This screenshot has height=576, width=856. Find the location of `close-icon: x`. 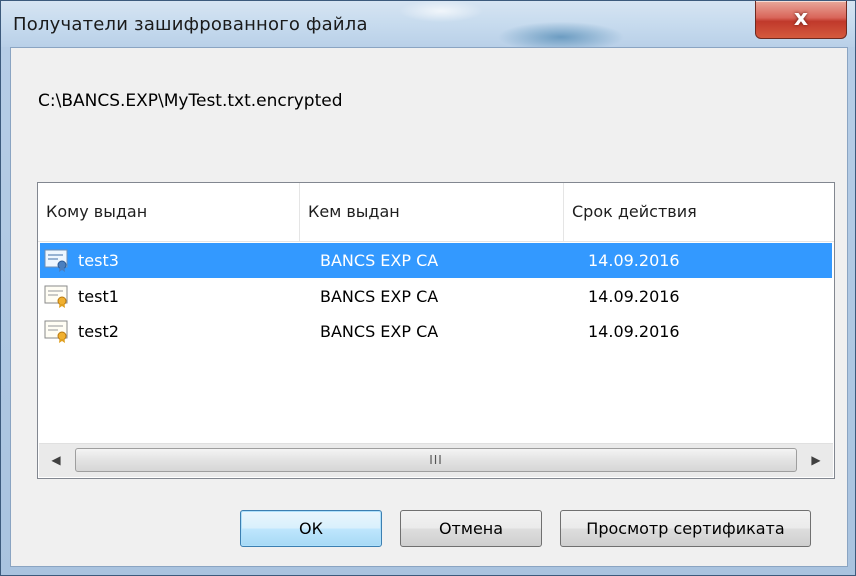

close-icon: x is located at coordinates (801, 18).